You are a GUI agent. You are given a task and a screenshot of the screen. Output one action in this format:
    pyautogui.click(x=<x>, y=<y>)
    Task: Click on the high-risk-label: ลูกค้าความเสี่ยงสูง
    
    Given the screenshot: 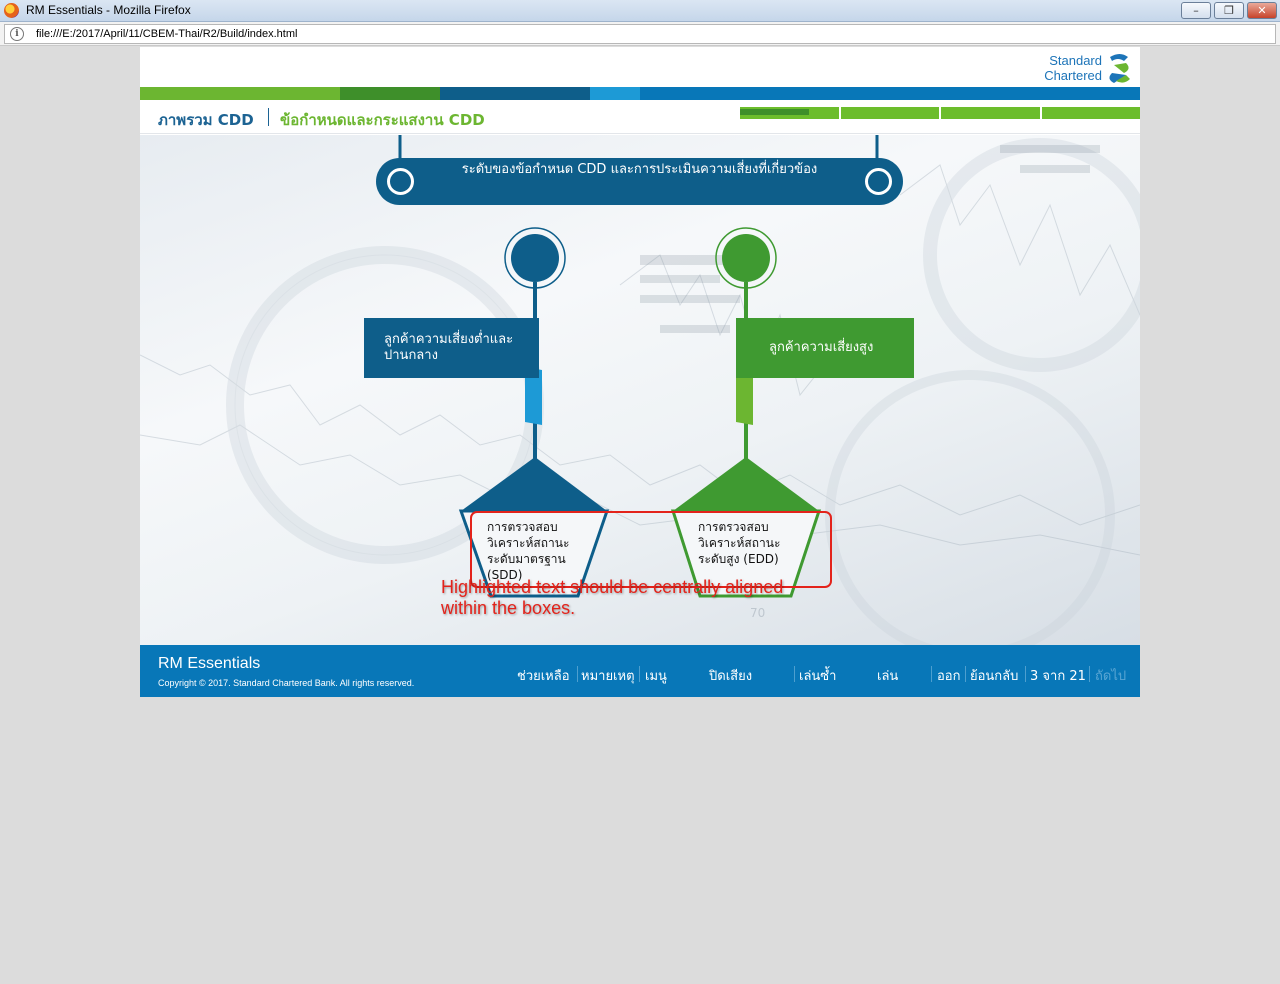 What is the action you would take?
    pyautogui.click(x=821, y=347)
    